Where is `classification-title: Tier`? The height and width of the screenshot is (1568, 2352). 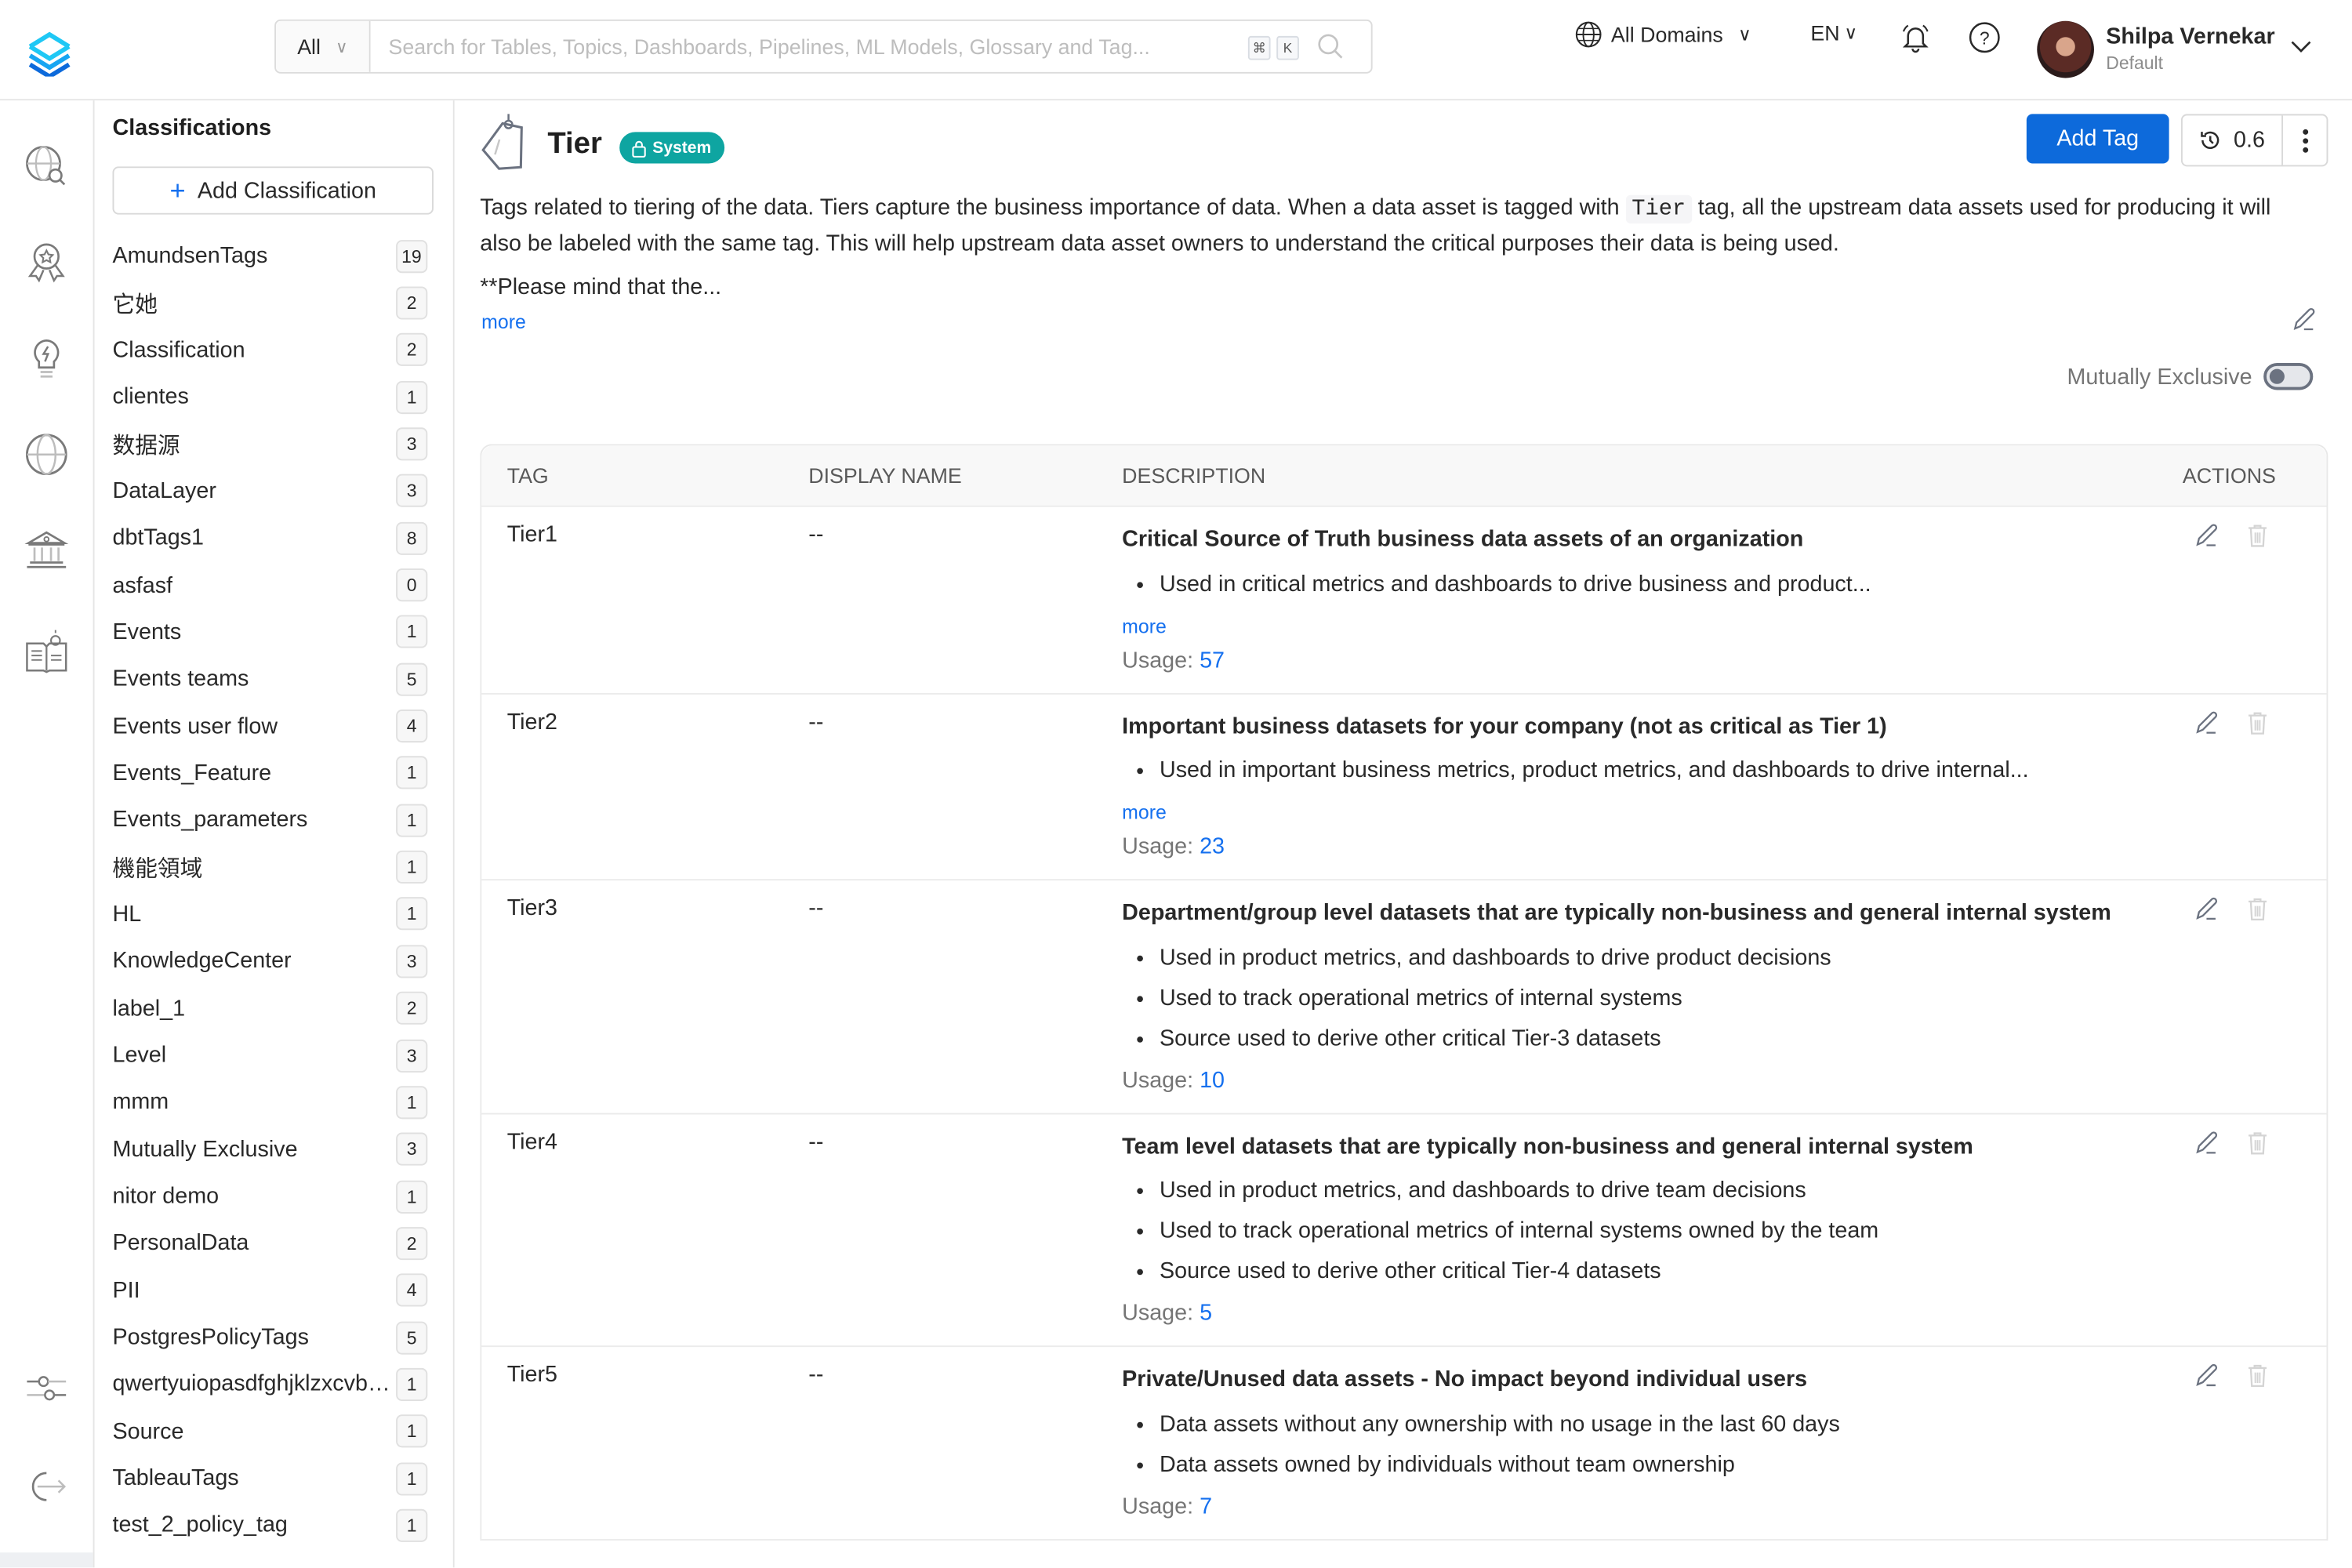
classification-title: Tier is located at coordinates (574, 144).